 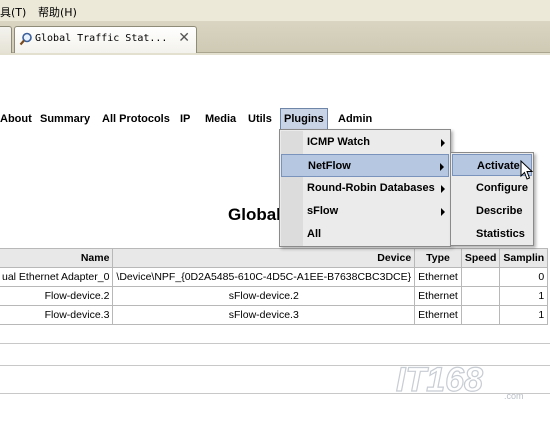 What do you see at coordinates (275, 343) in the screenshot?
I see `divider` at bounding box center [275, 343].